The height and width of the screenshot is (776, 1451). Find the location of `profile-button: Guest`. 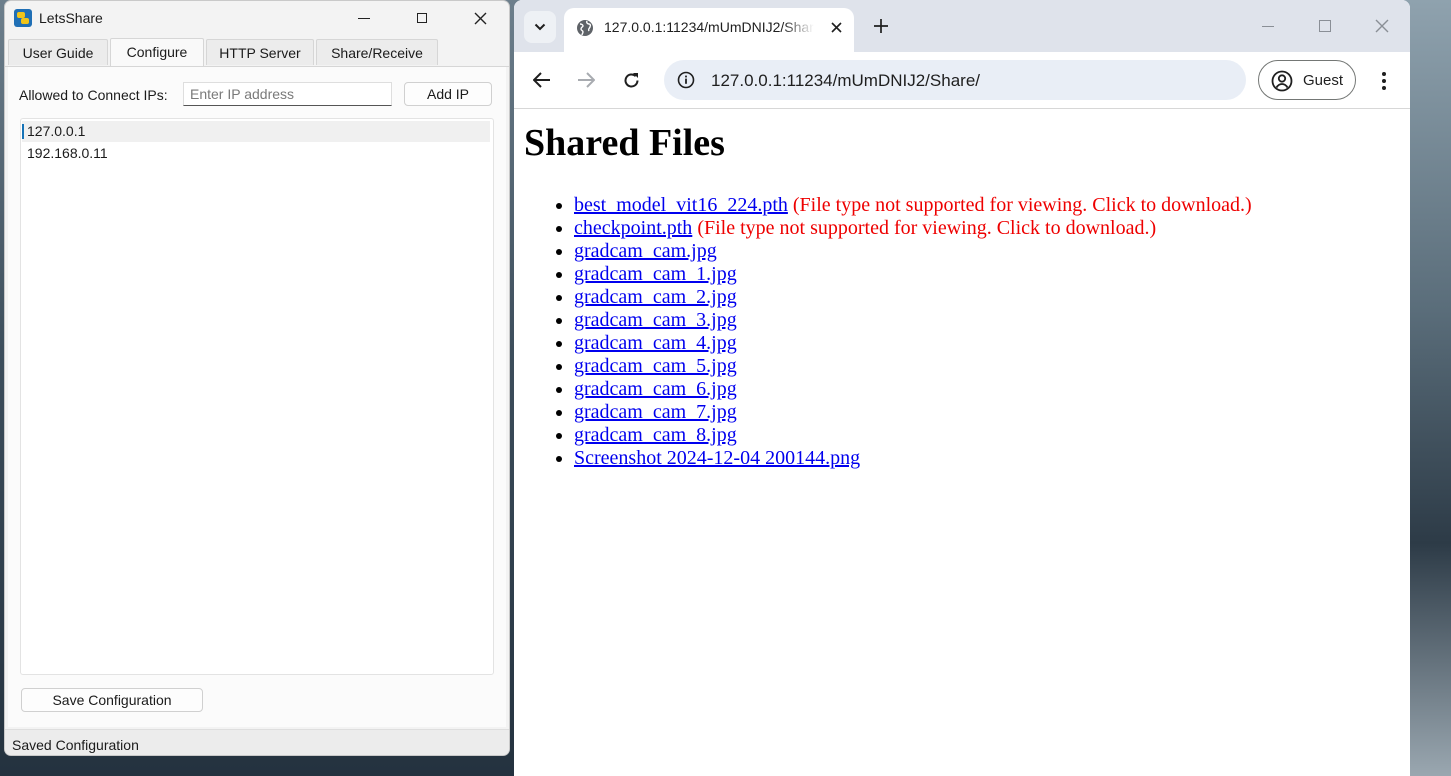

profile-button: Guest is located at coordinates (1307, 80).